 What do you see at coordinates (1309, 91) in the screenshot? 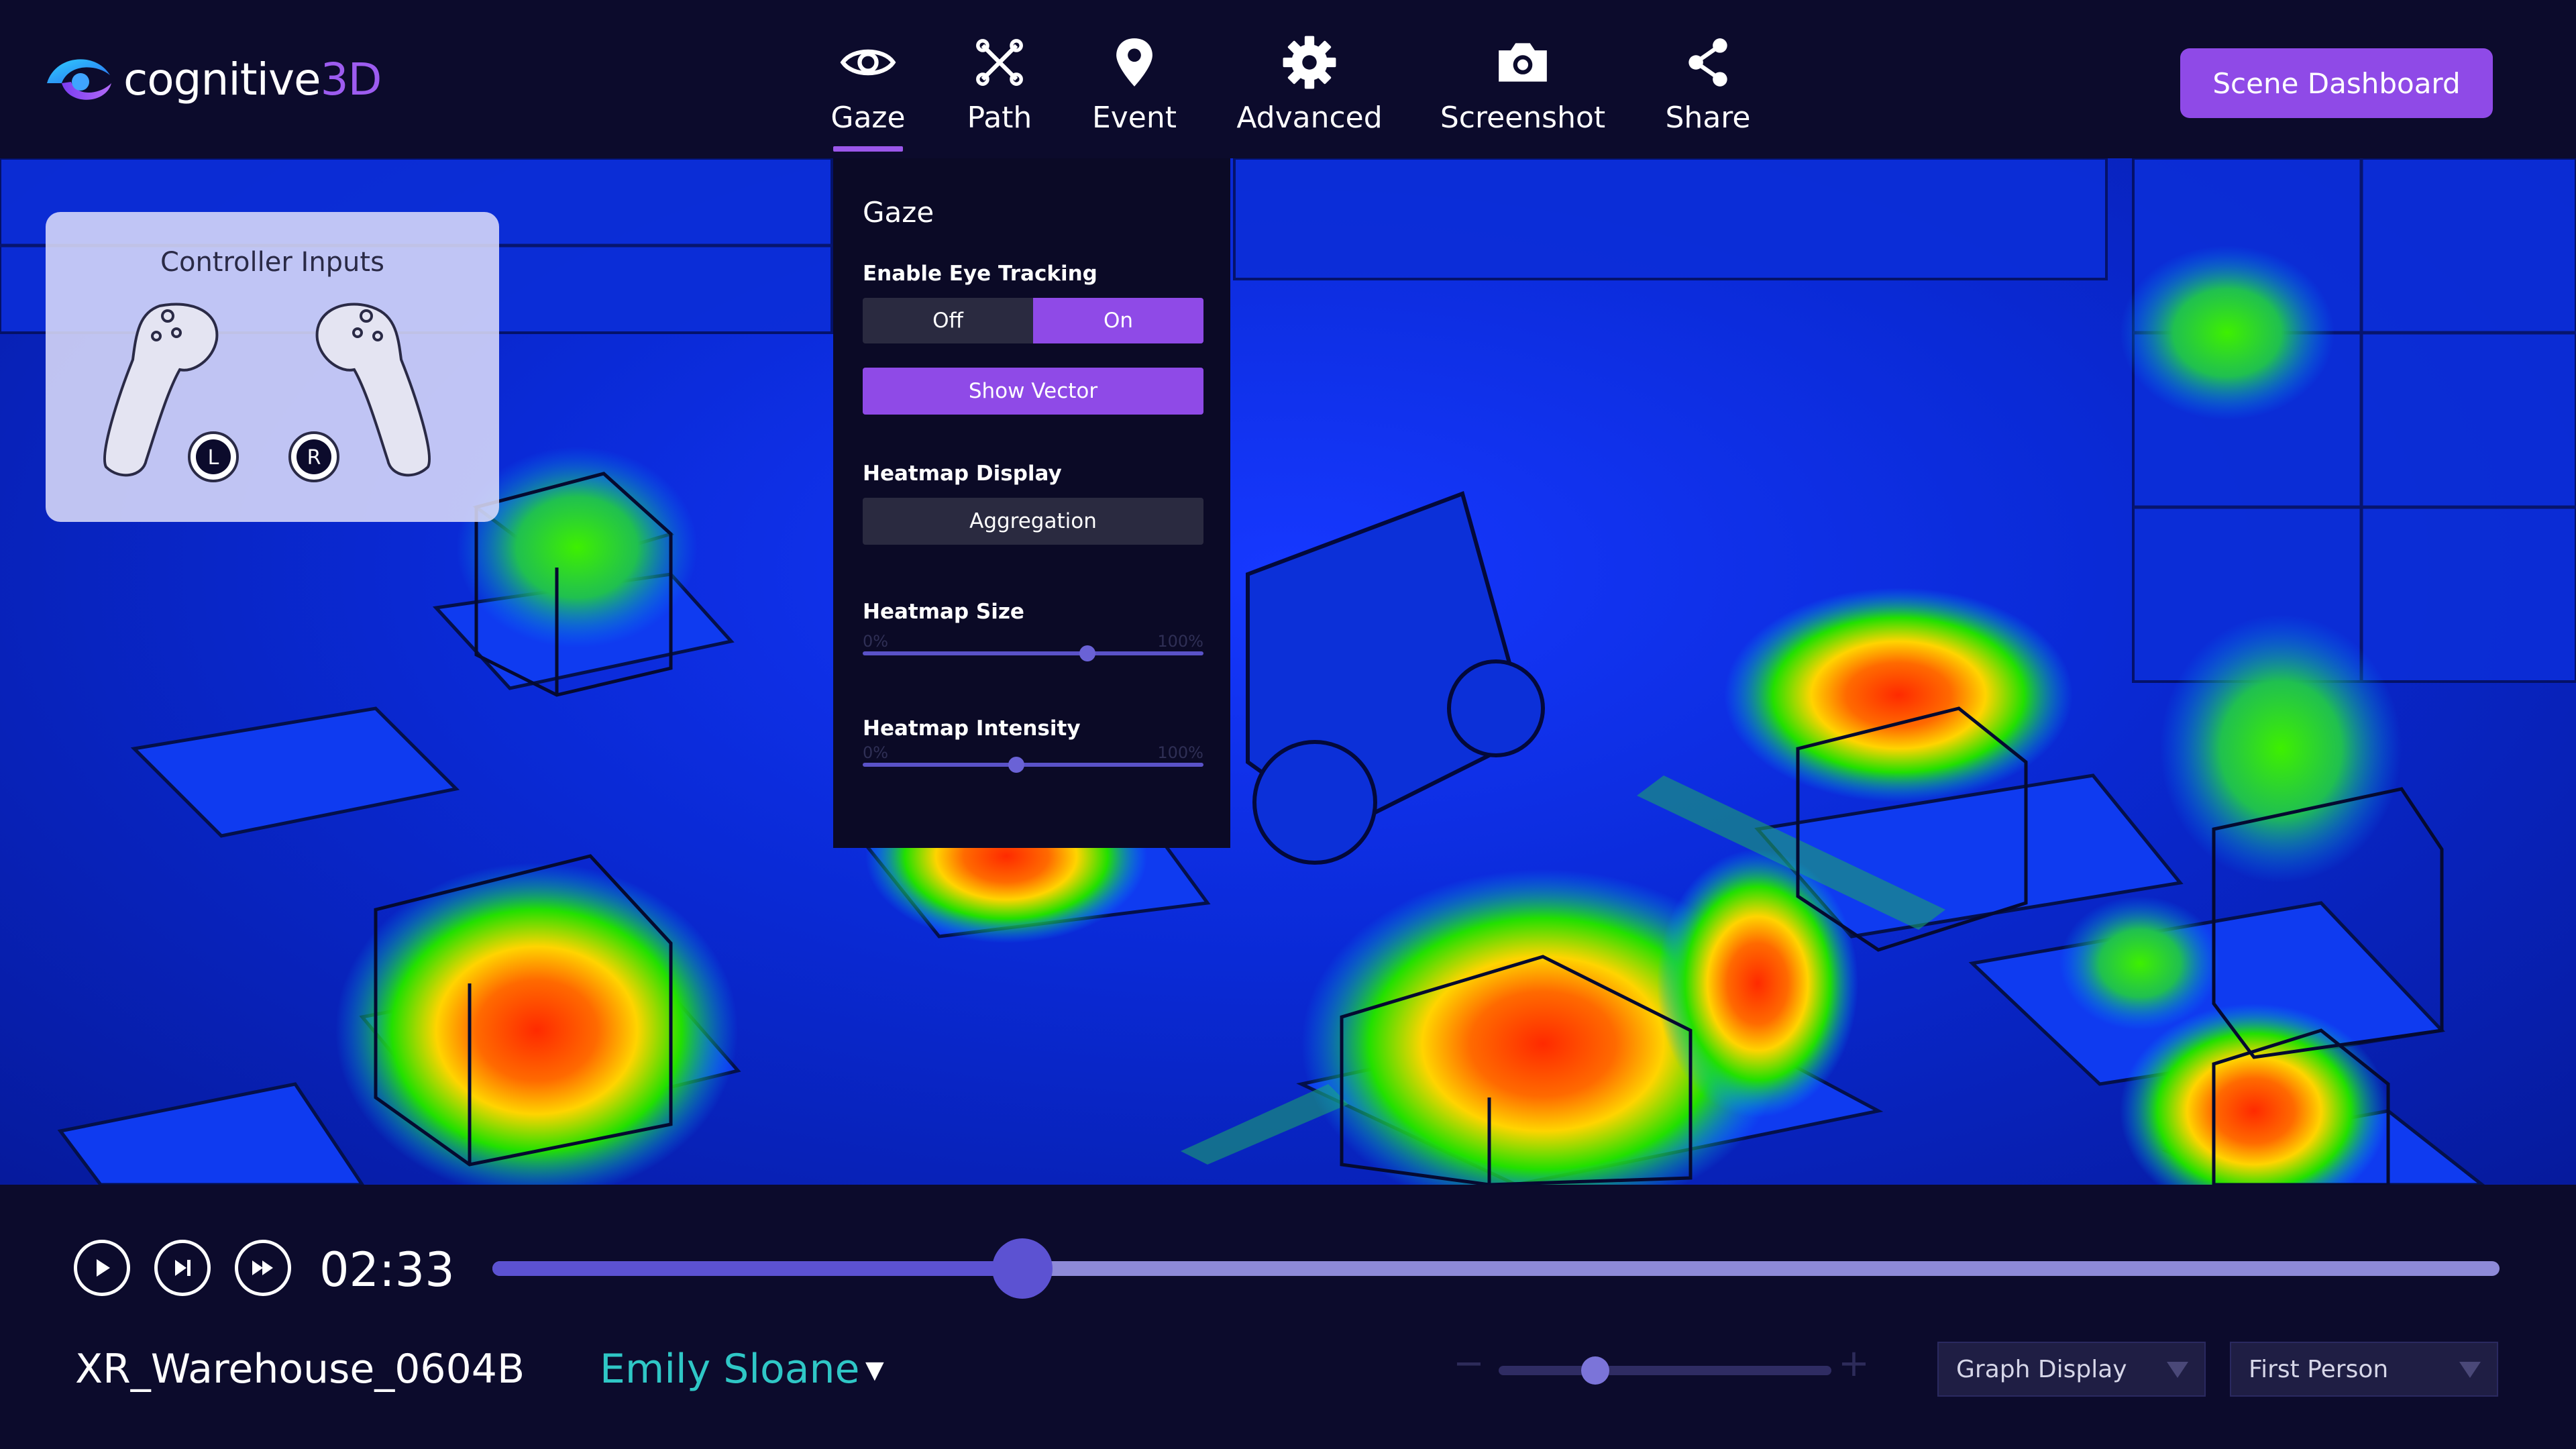
I see `tool-advanced-button: Advanced` at bounding box center [1309, 91].